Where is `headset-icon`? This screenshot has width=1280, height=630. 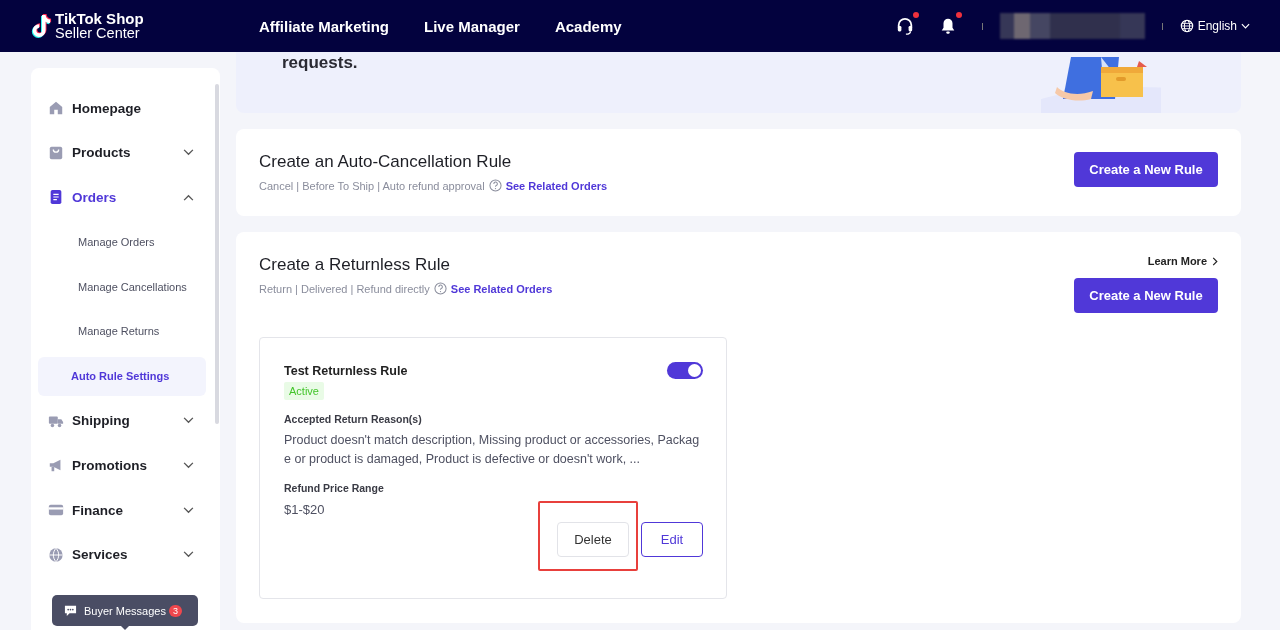
headset-icon is located at coordinates (904, 26).